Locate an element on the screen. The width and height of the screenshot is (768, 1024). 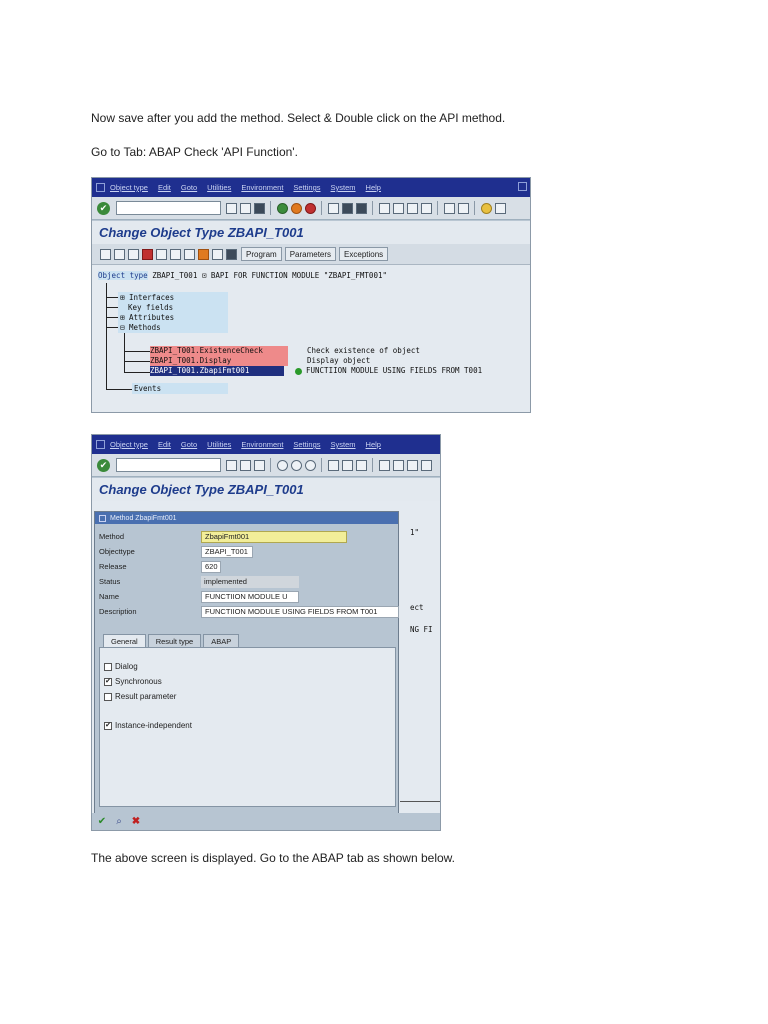
confirm-check-icon: ✔ is located at coordinates (102, 822).